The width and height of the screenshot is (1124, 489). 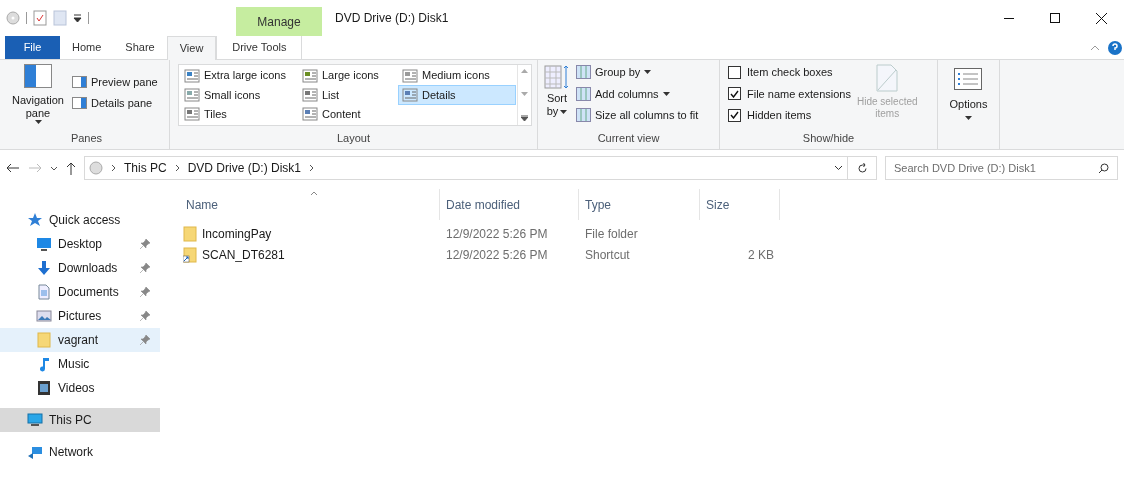 What do you see at coordinates (80, 340) in the screenshot?
I see `nav-item: vagrant` at bounding box center [80, 340].